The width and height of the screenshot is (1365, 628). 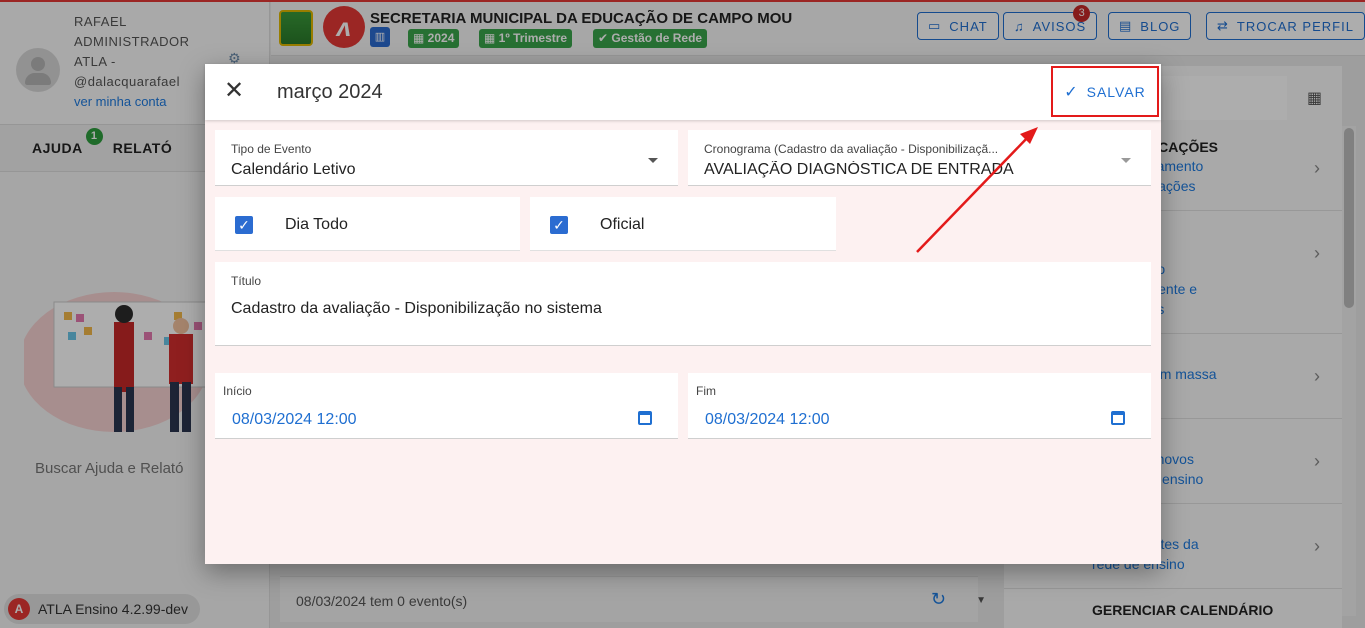 I want to click on fim-label: Fim, so click(x=706, y=391).